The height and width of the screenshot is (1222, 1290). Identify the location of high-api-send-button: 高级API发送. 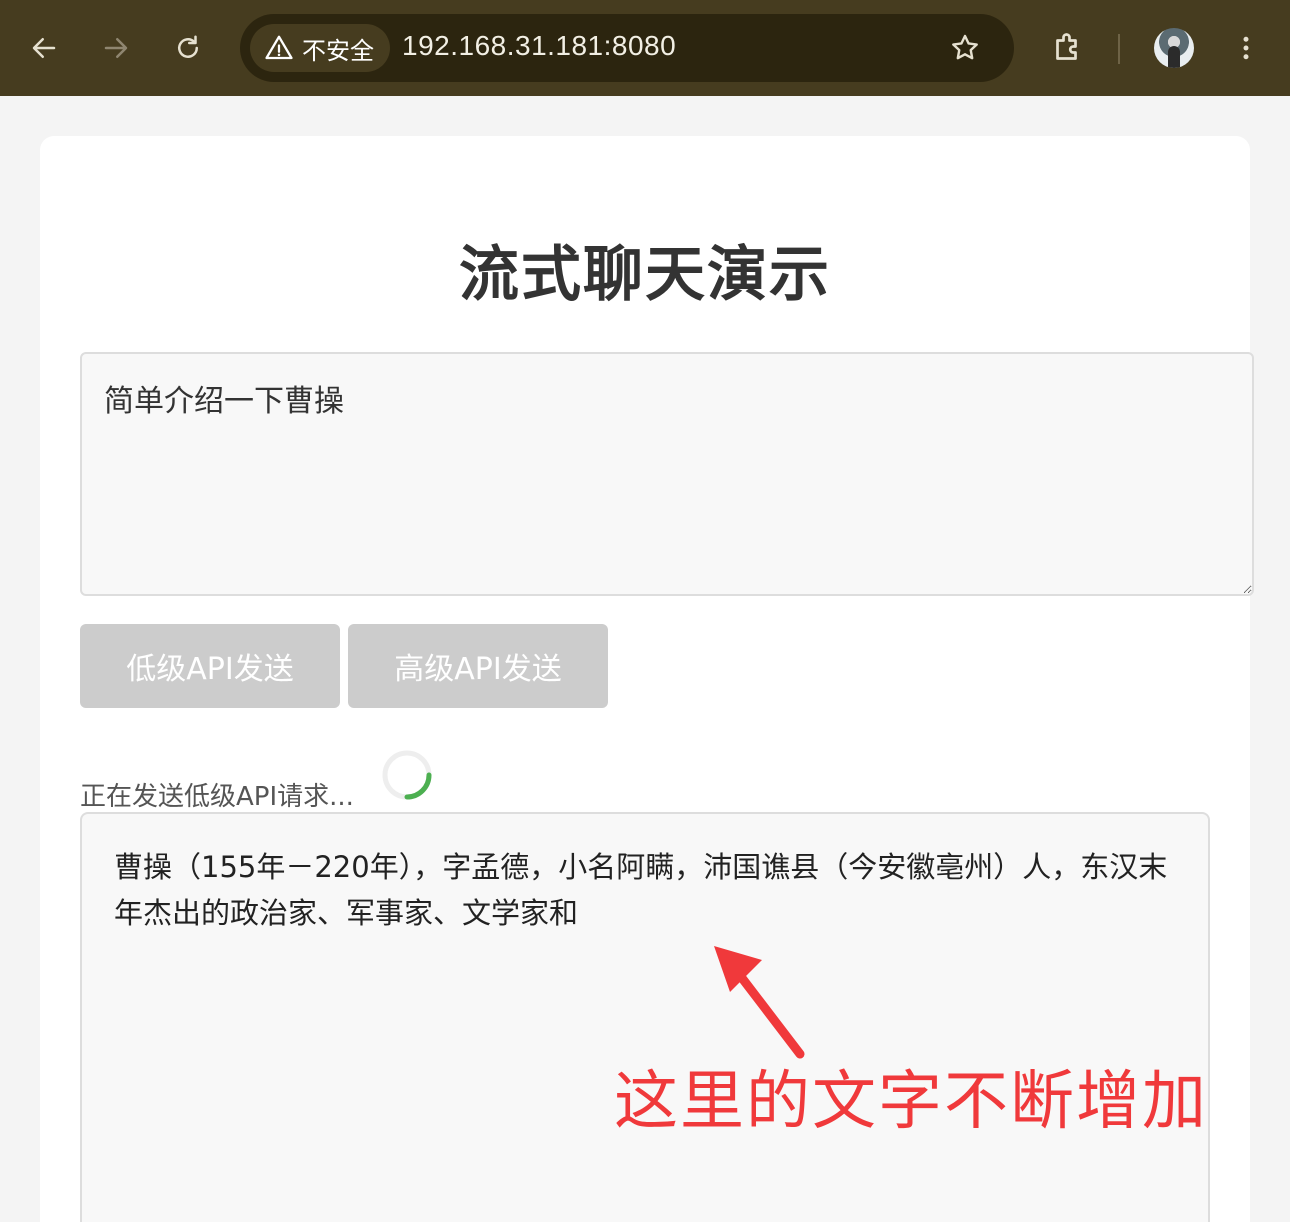
(478, 666).